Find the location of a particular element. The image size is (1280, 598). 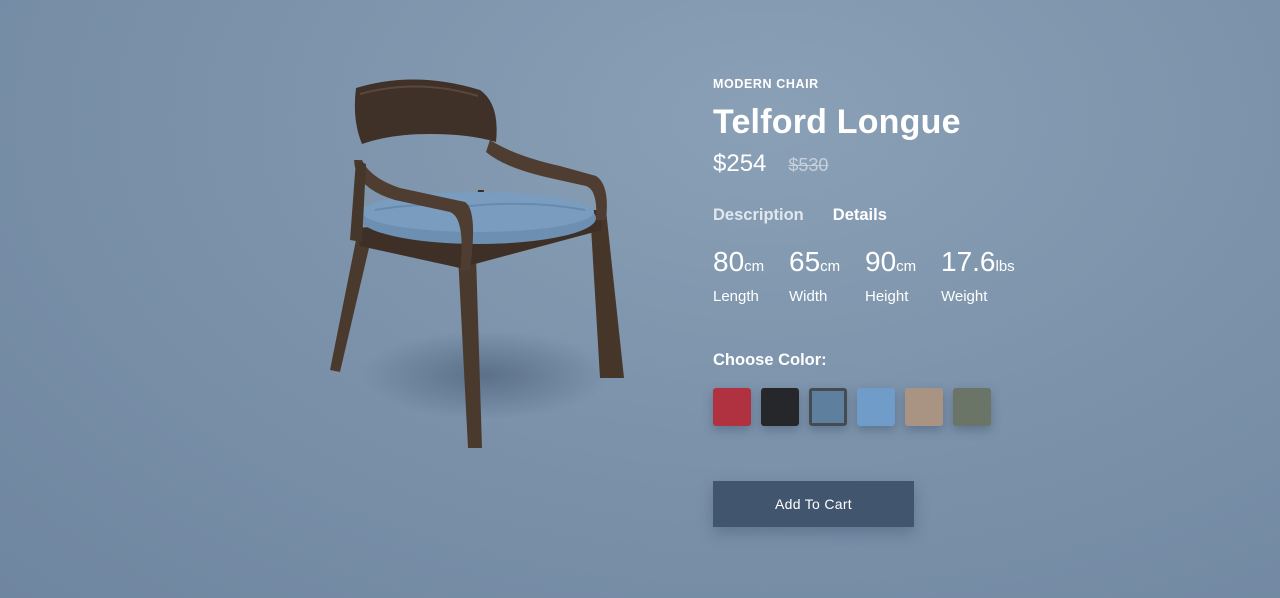

original-price: $530 is located at coordinates (808, 165).